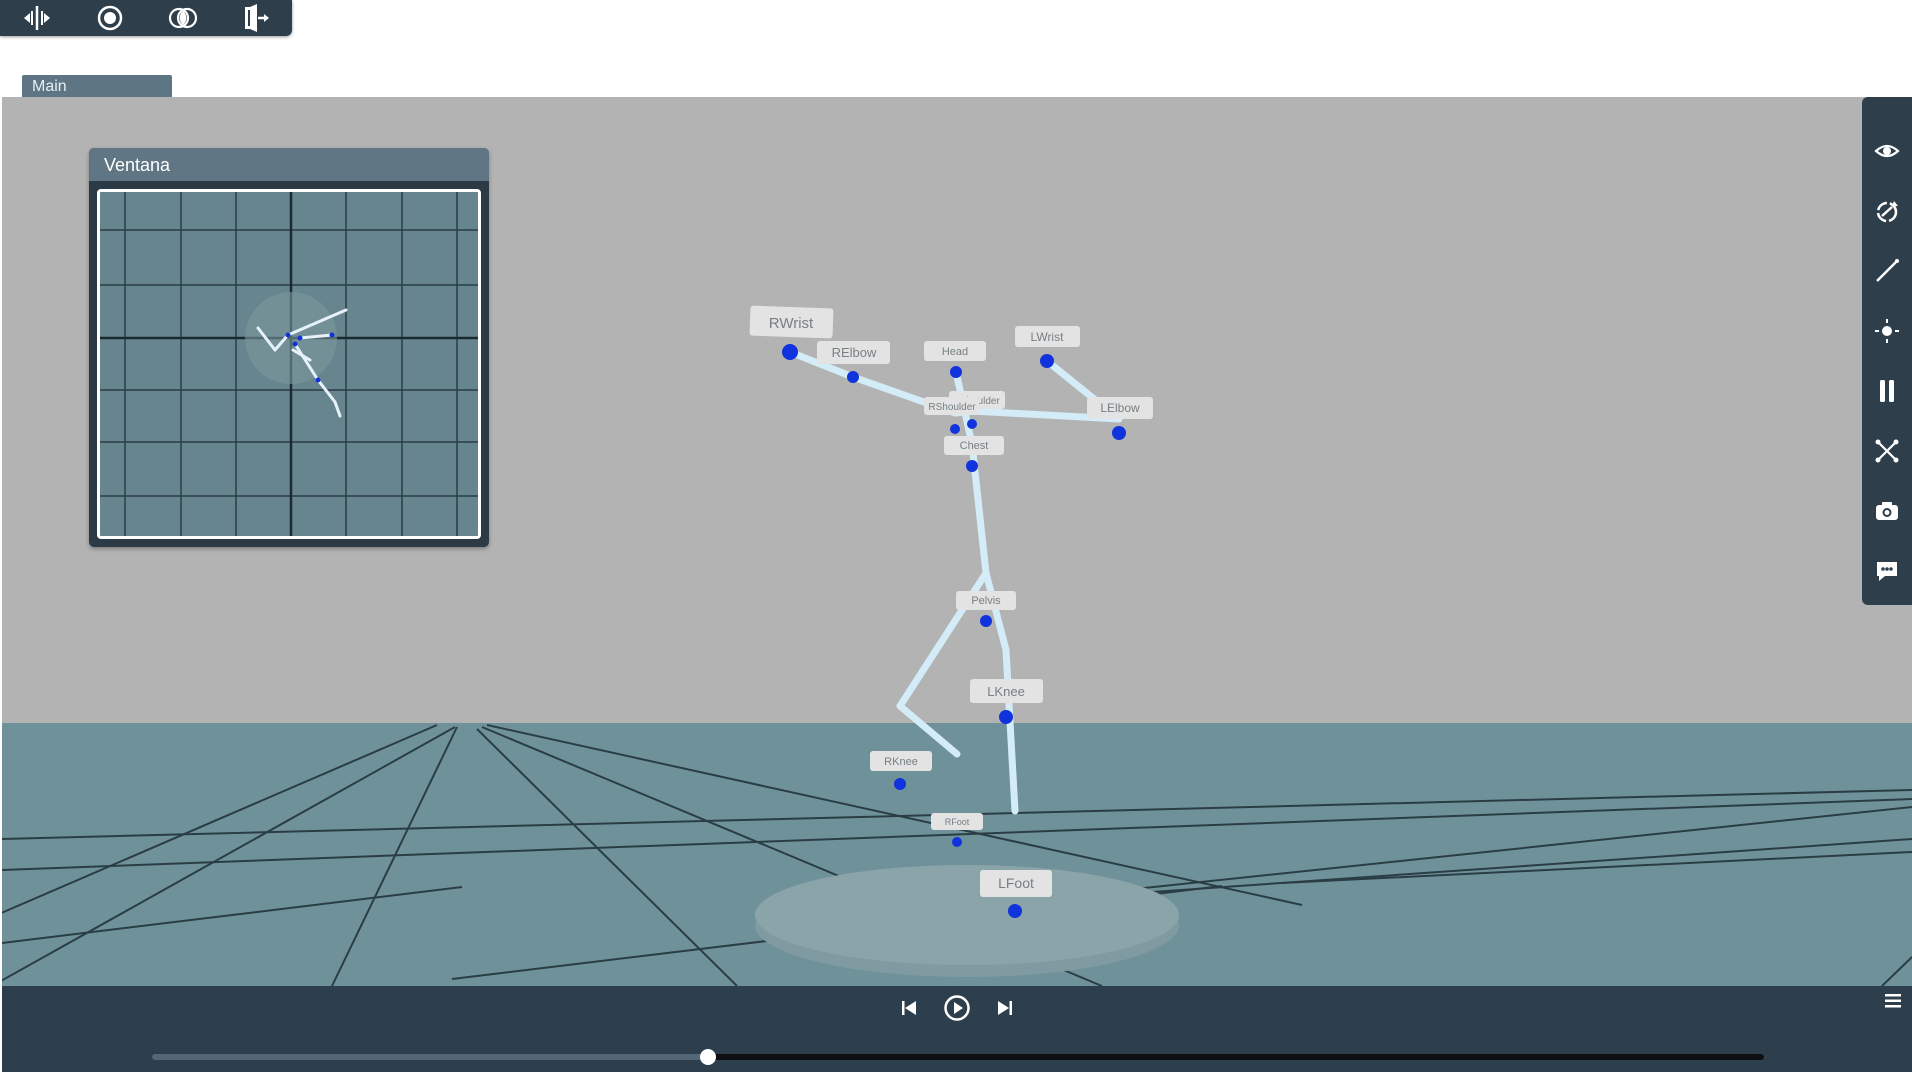 The width and height of the screenshot is (1912, 1076). Describe the element at coordinates (957, 842) in the screenshot. I see `joint-rfoot` at that location.